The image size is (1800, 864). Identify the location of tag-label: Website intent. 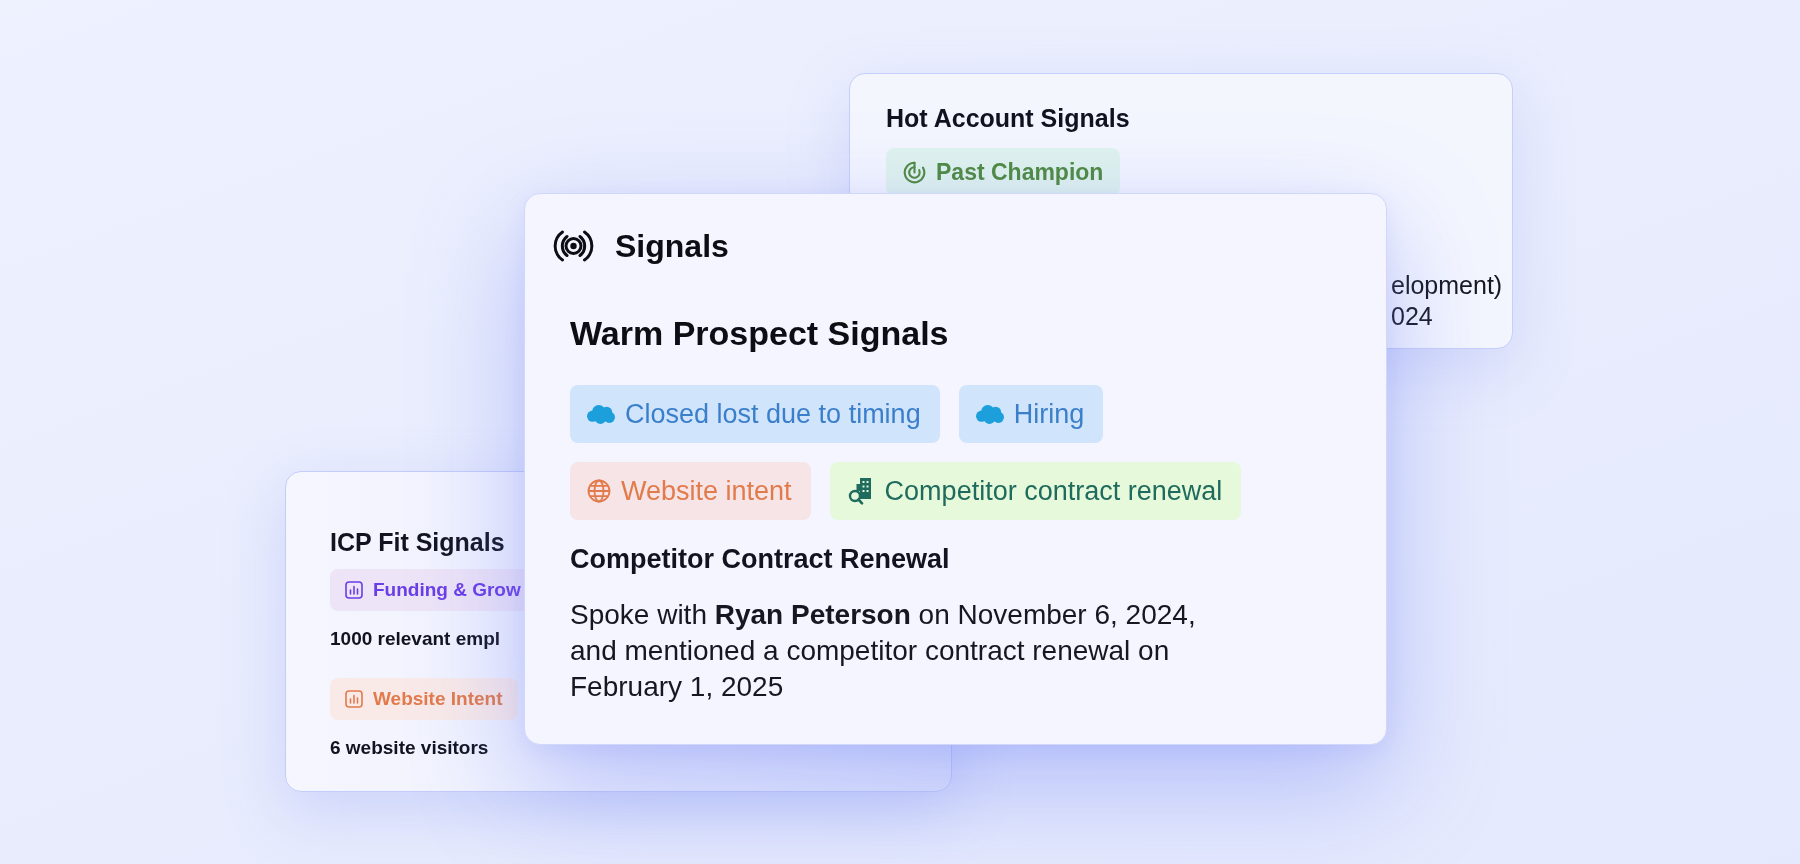
(706, 491).